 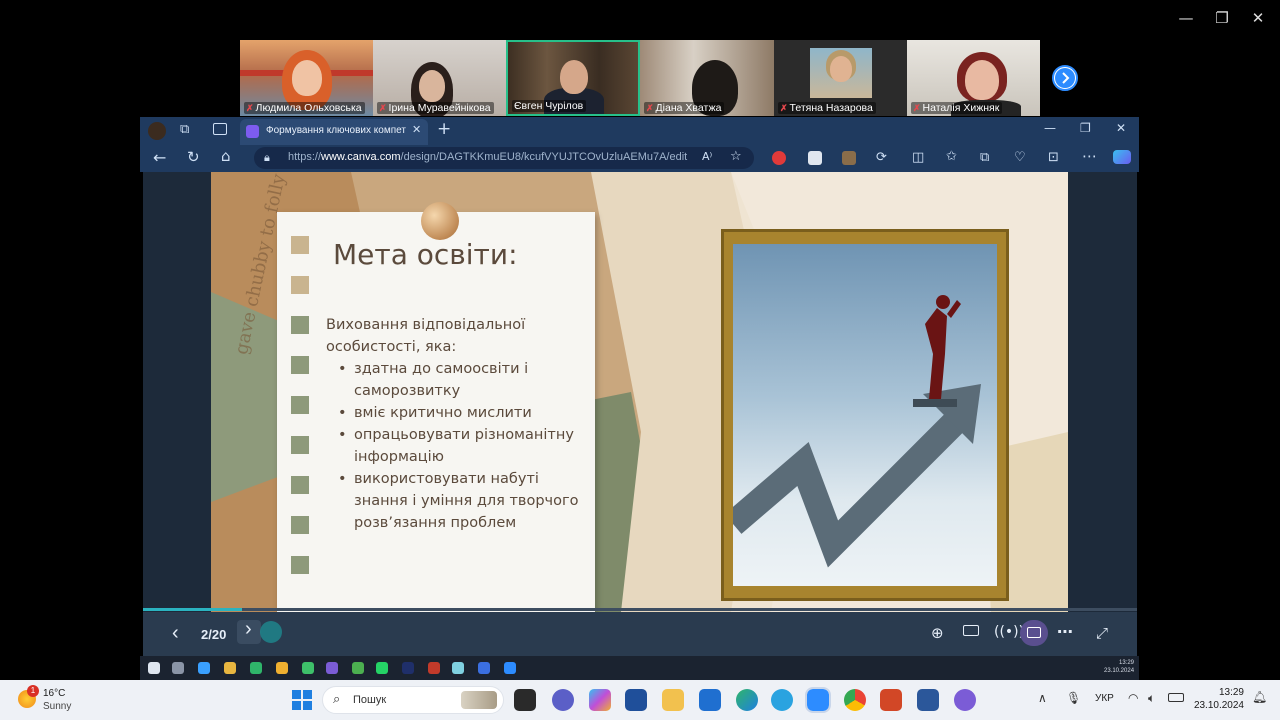 I want to click on browser-maximize-button: ❐, so click(x=1085, y=128).